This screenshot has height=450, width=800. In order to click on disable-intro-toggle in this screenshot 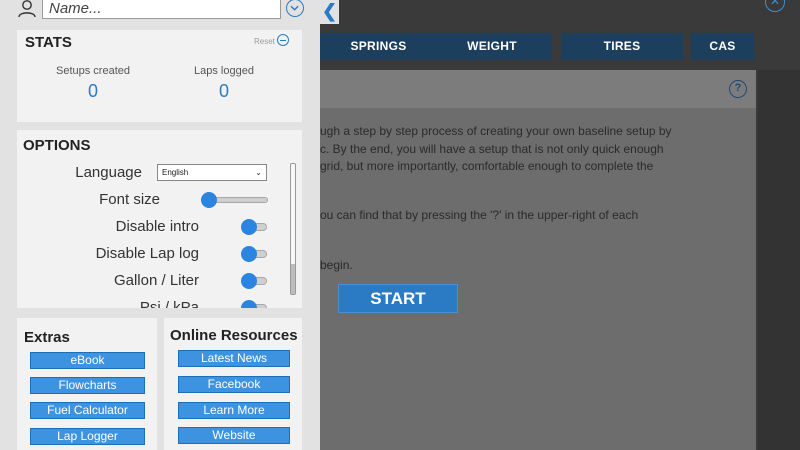, I will do `click(255, 227)`.